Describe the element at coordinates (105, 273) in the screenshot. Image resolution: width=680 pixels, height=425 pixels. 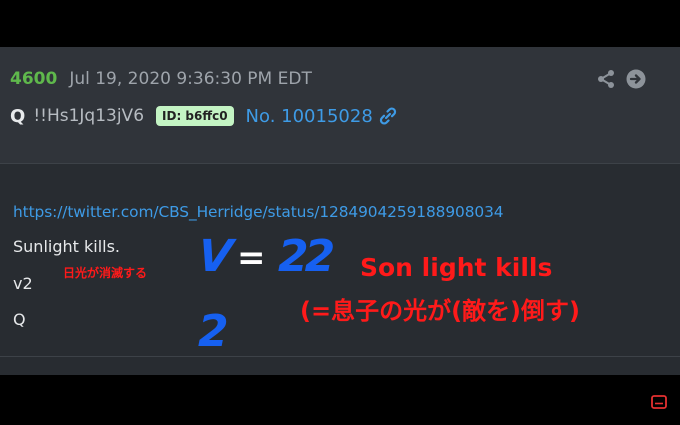
I see `annotation-jp-small: 日光が消滅する` at that location.